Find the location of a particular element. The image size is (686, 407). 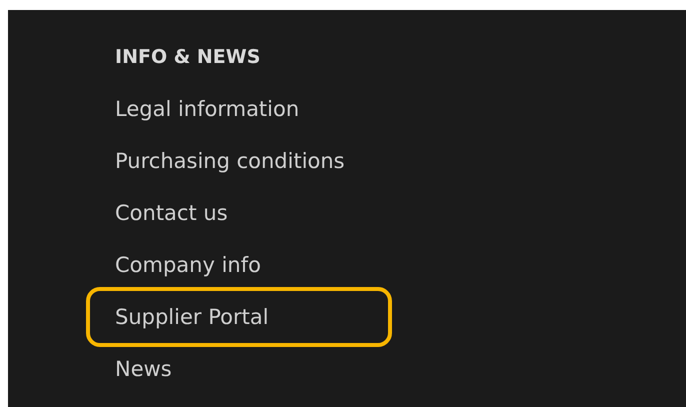

footer-link: Legal information is located at coordinates (239, 109).